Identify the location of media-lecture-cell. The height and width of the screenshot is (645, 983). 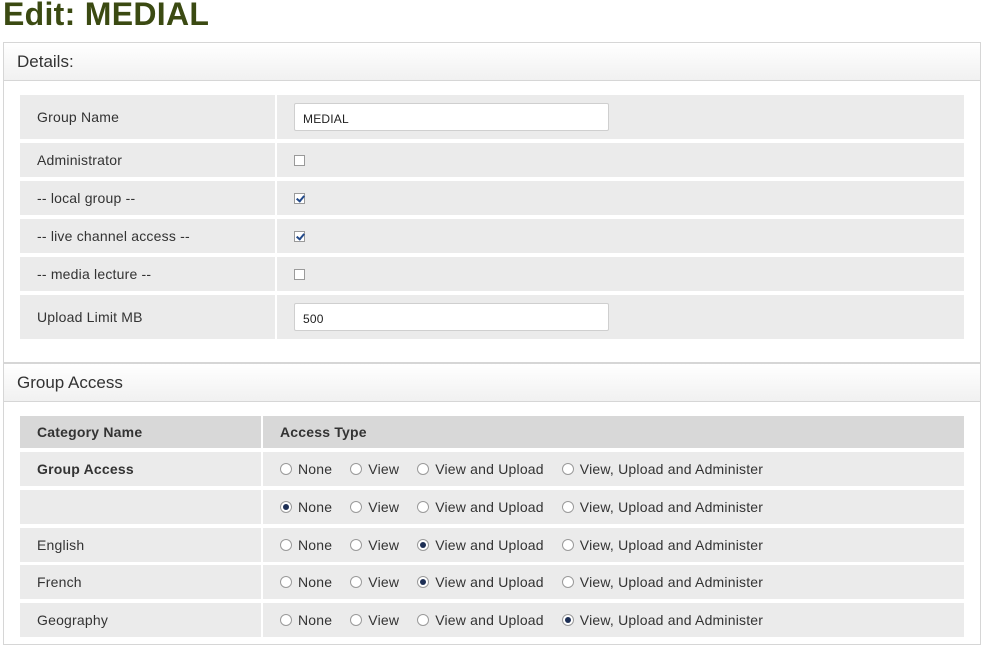
(619, 274).